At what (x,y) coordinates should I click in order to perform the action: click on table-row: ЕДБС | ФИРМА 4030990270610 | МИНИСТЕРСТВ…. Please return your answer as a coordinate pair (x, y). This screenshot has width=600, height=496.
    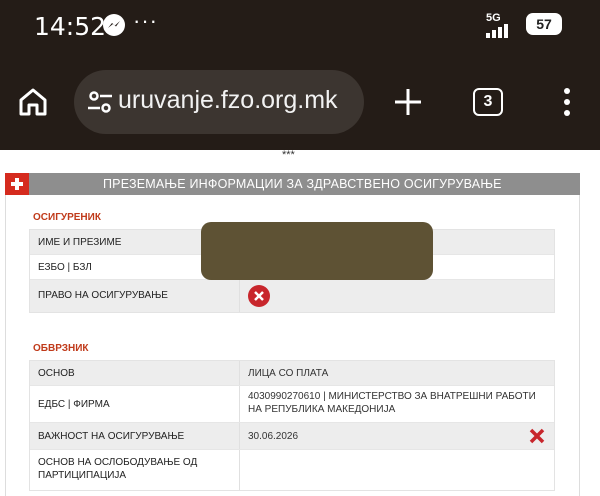
    Looking at the image, I should click on (292, 404).